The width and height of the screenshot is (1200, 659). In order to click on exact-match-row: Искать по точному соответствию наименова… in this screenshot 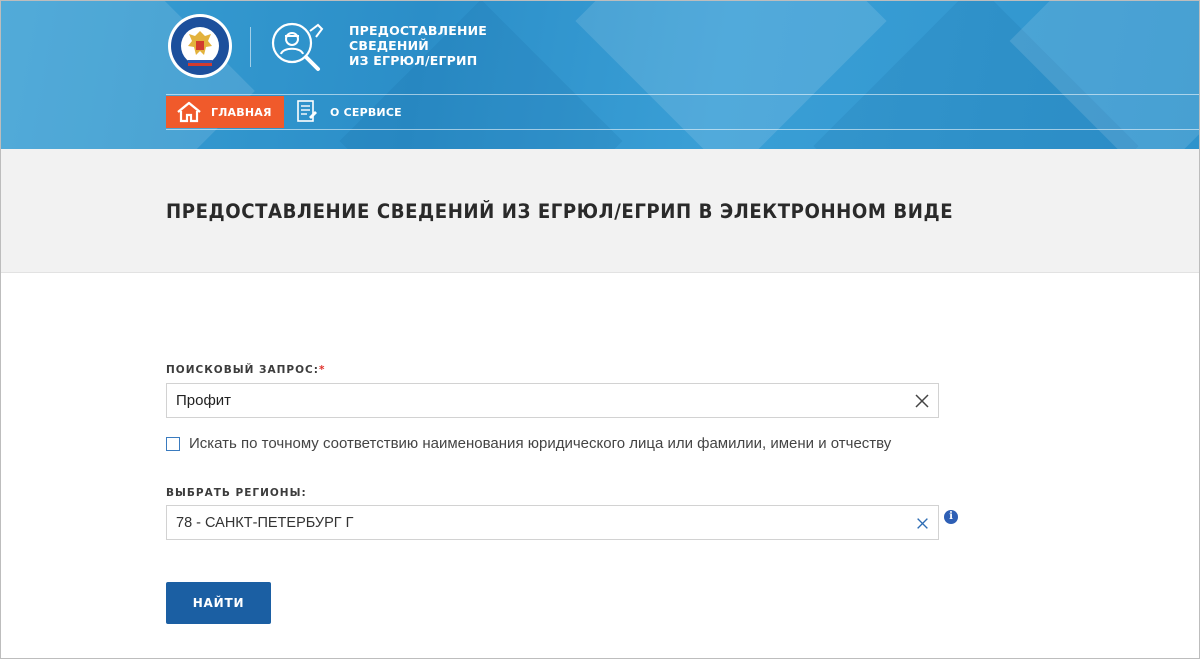, I will do `click(528, 443)`.